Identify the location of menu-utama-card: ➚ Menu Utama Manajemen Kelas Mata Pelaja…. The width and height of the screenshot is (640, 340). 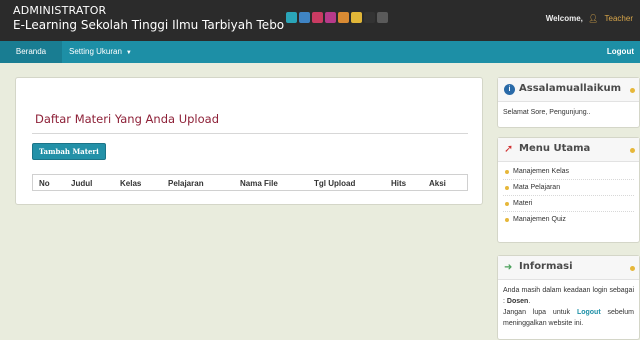
(568, 190).